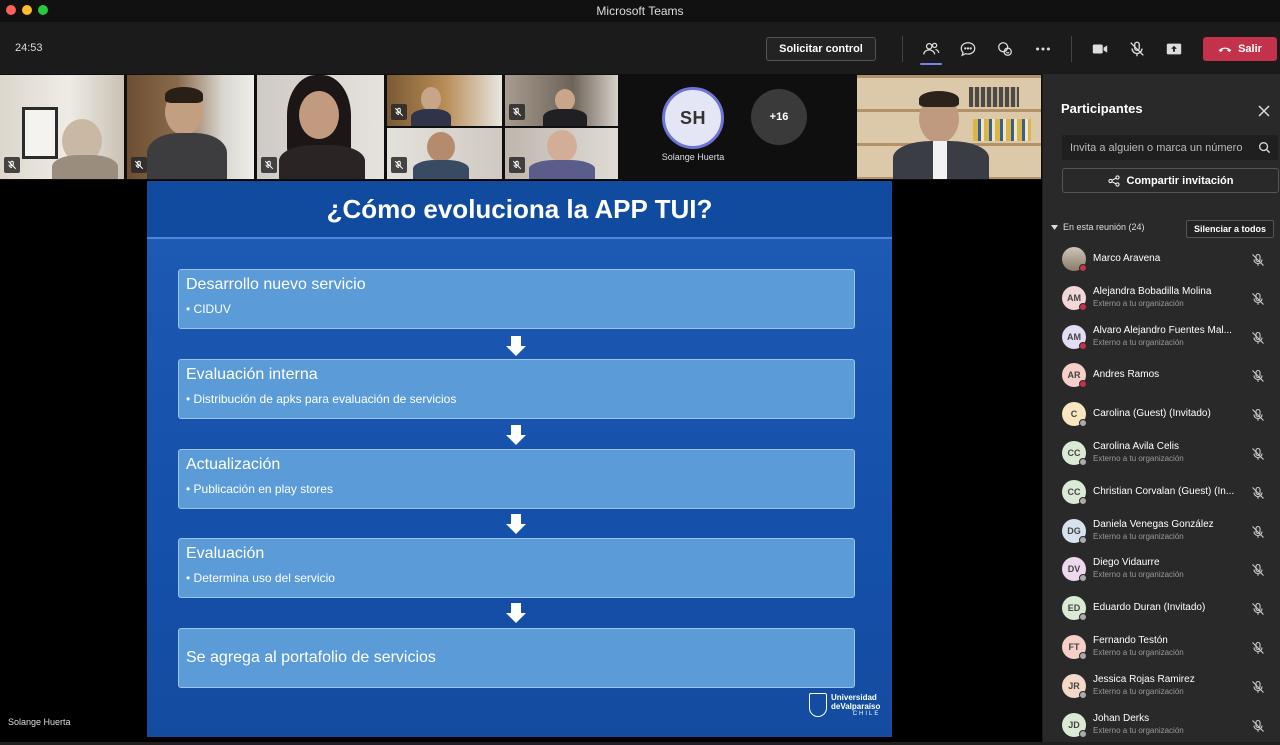 Image resolution: width=1280 pixels, height=745 pixels. I want to click on in-meeting-count: En esta reunión (24), so click(1104, 227).